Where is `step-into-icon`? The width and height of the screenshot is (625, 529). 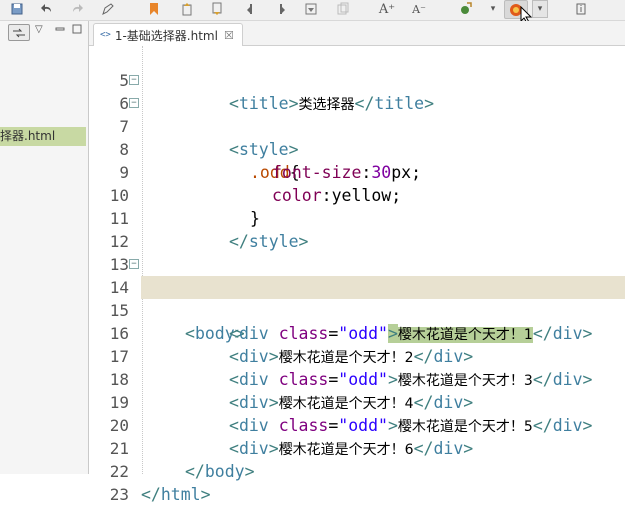
step-into-icon is located at coordinates (251, 9).